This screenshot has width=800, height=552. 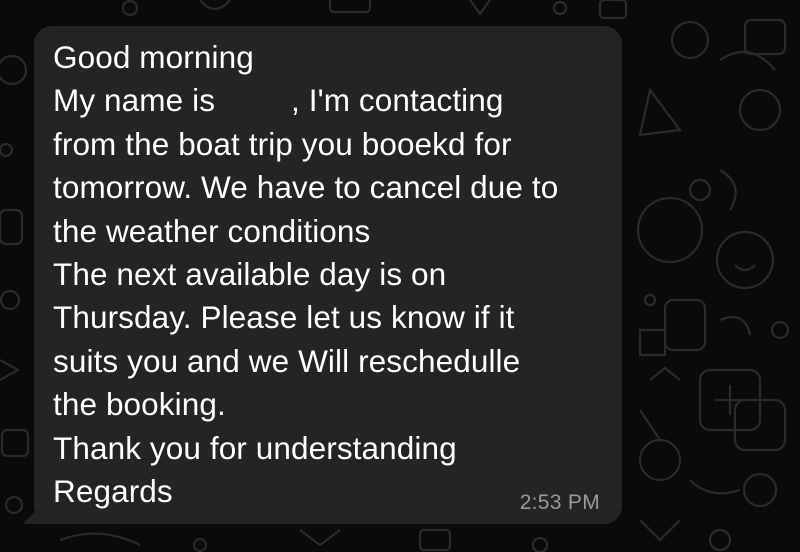 What do you see at coordinates (250, 274) in the screenshot?
I see `message-line: The next available day is on` at bounding box center [250, 274].